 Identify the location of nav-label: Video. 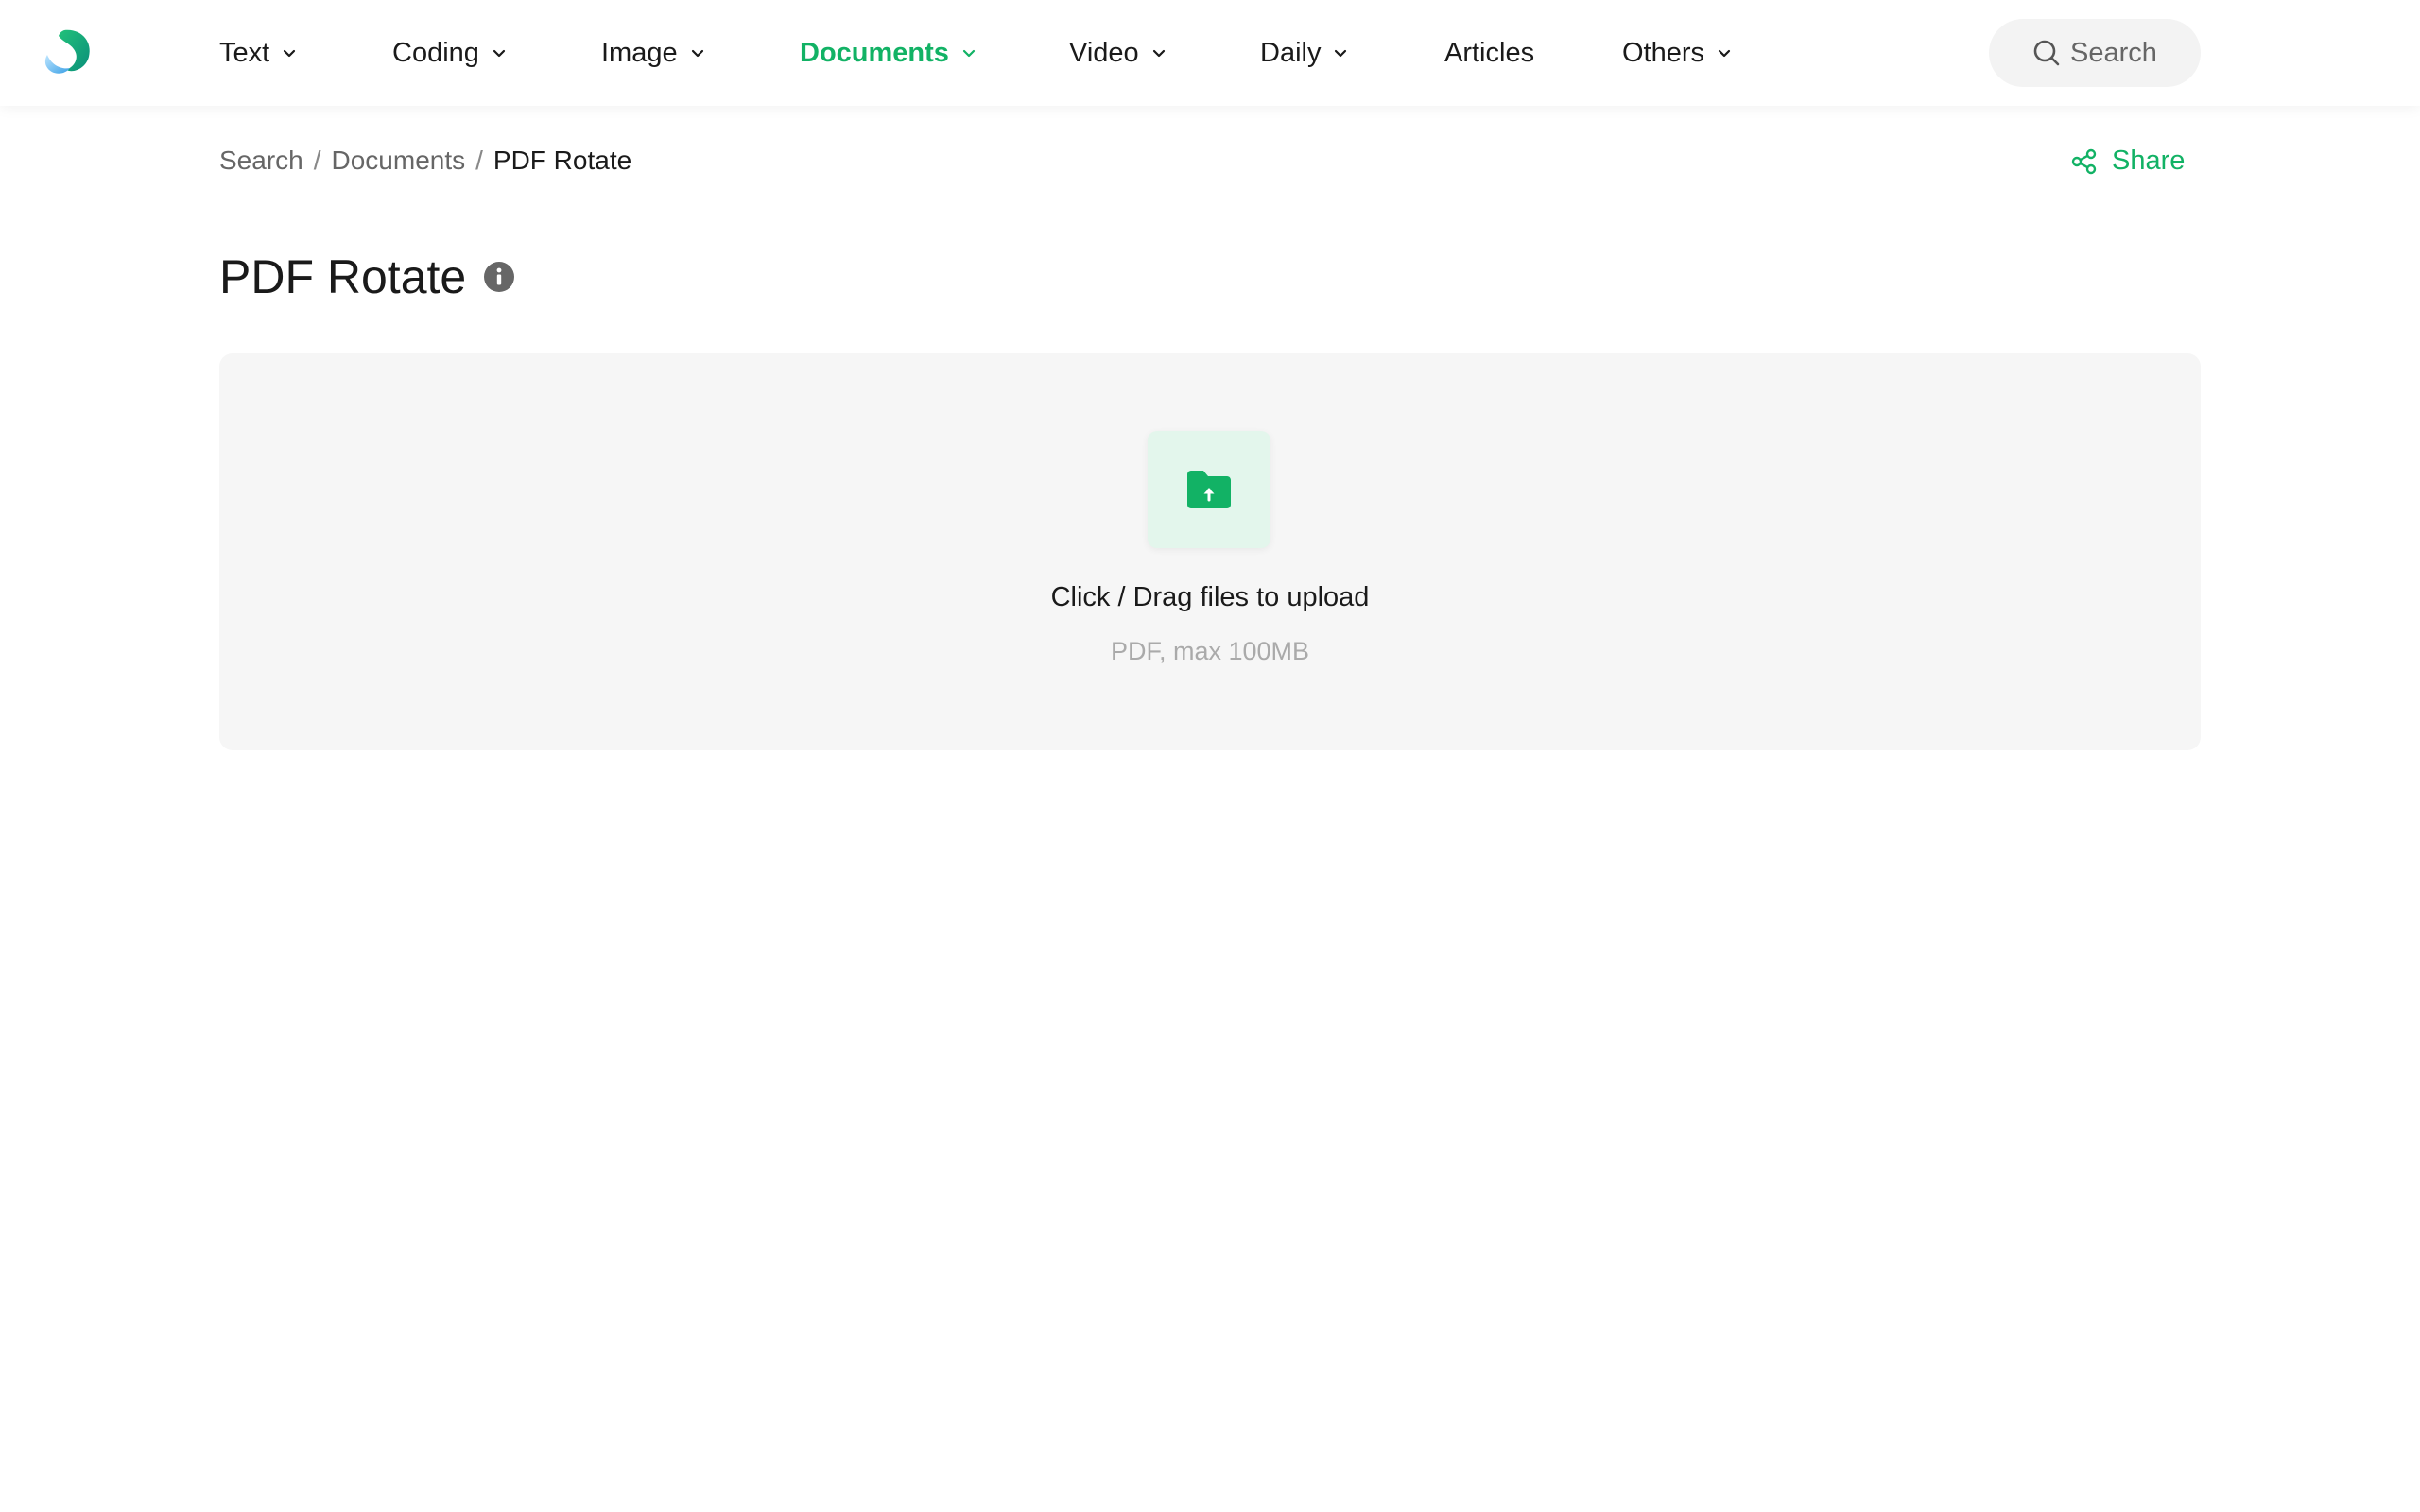
(1104, 52).